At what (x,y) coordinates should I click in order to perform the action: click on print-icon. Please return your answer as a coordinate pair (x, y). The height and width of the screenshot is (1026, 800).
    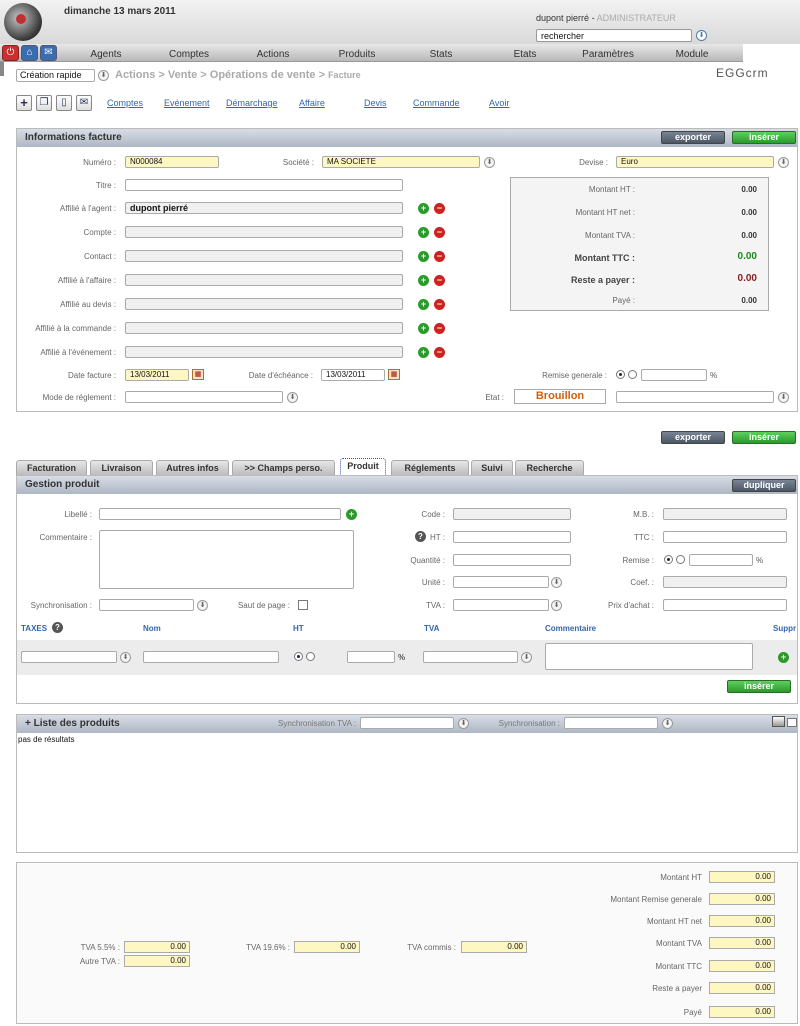
    Looking at the image, I should click on (778, 721).